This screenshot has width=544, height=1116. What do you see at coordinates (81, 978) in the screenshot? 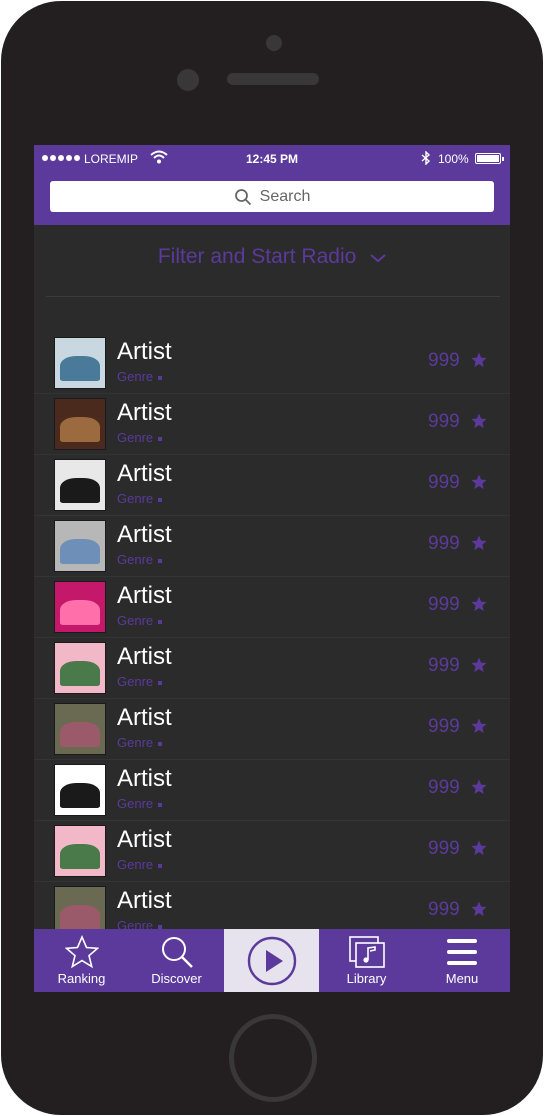
I see `tab-ranking-label: Ranking` at bounding box center [81, 978].